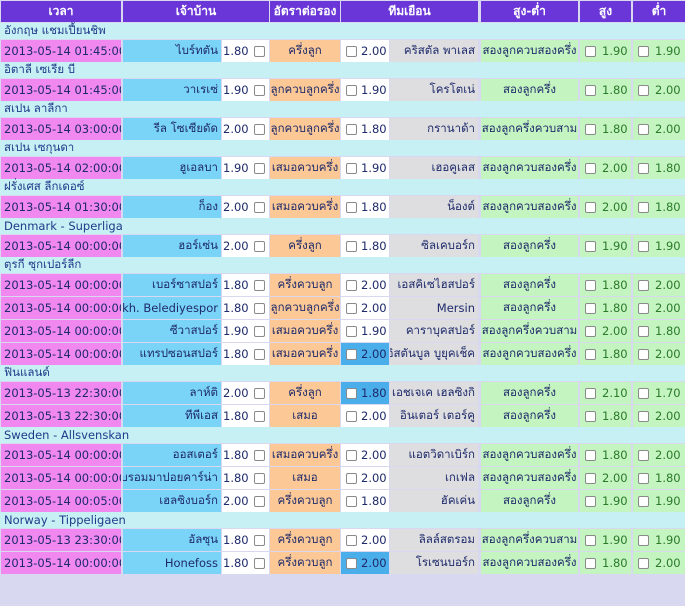  What do you see at coordinates (374, 168) in the screenshot?
I see `away-odds: 1.90` at bounding box center [374, 168].